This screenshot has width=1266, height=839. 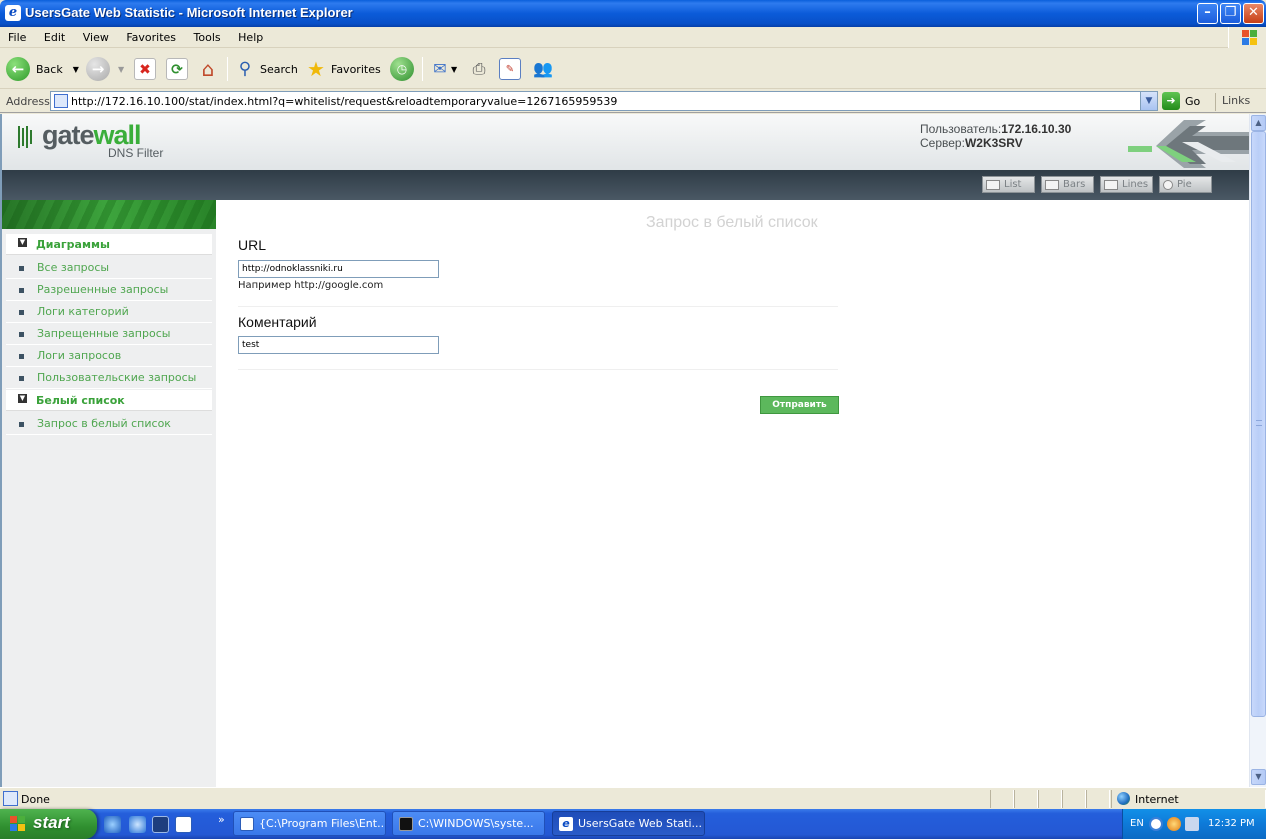 I want to click on links-button: Links, so click(x=1232, y=102).